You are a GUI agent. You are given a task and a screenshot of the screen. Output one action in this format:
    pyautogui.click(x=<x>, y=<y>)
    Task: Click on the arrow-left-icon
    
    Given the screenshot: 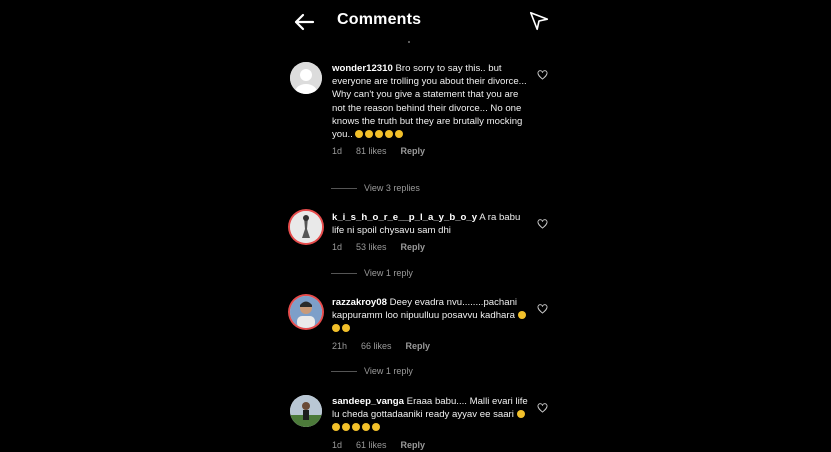 What is the action you would take?
    pyautogui.click(x=304, y=22)
    